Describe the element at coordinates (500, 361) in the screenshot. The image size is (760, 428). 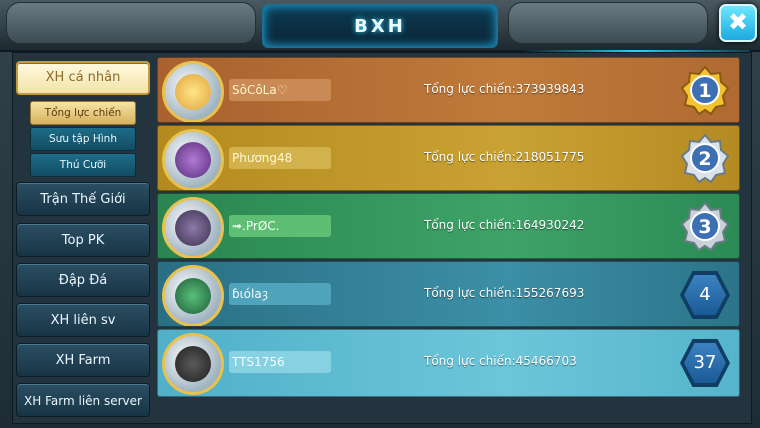
I see `power-value: Tổng lực chiến:45466703` at that location.